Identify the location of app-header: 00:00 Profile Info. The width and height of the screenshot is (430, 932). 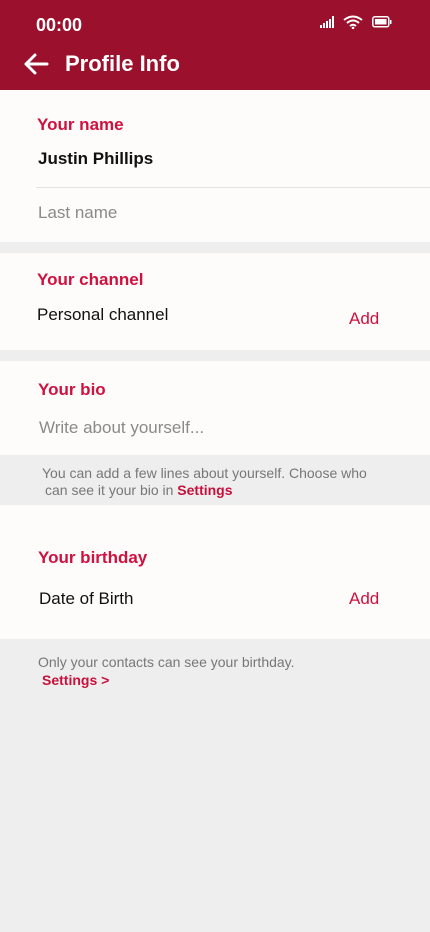
(215, 45).